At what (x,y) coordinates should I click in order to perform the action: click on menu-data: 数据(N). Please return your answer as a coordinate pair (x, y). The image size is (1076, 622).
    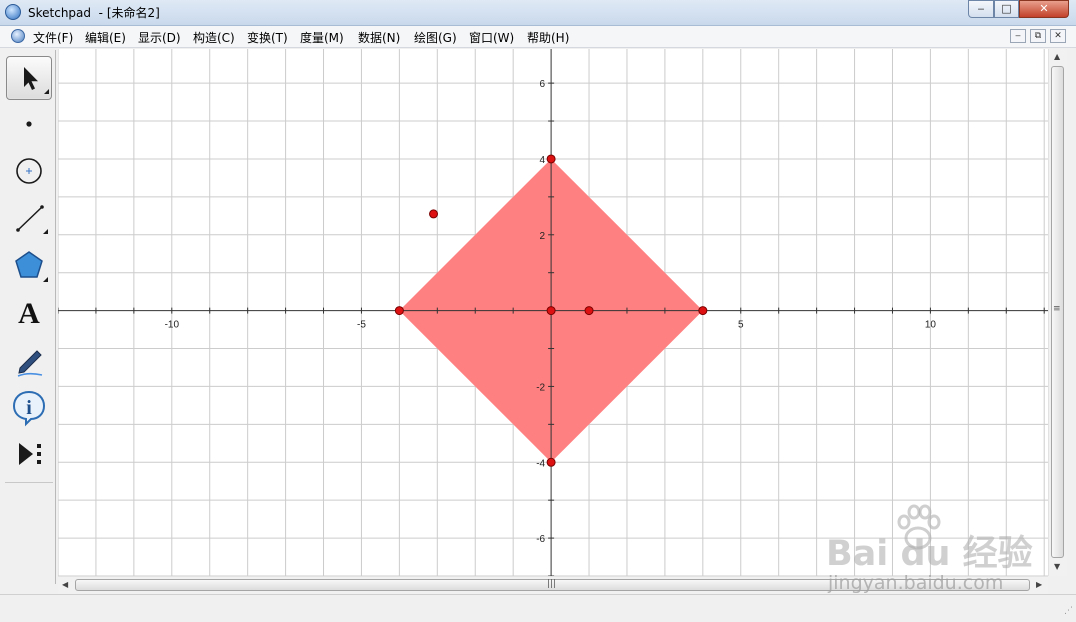
    Looking at the image, I should click on (379, 37).